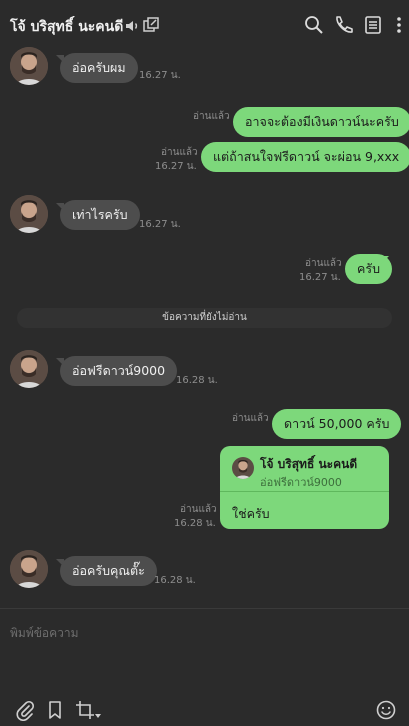  I want to click on more-icon, so click(398, 25).